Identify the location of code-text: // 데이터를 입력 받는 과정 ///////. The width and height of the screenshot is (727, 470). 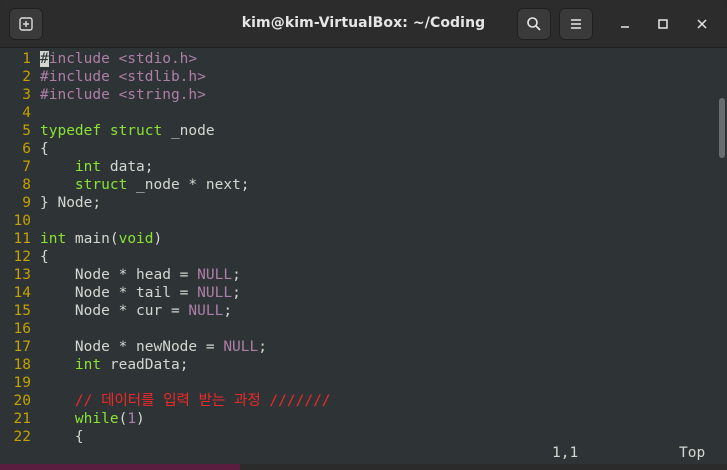
(185, 401).